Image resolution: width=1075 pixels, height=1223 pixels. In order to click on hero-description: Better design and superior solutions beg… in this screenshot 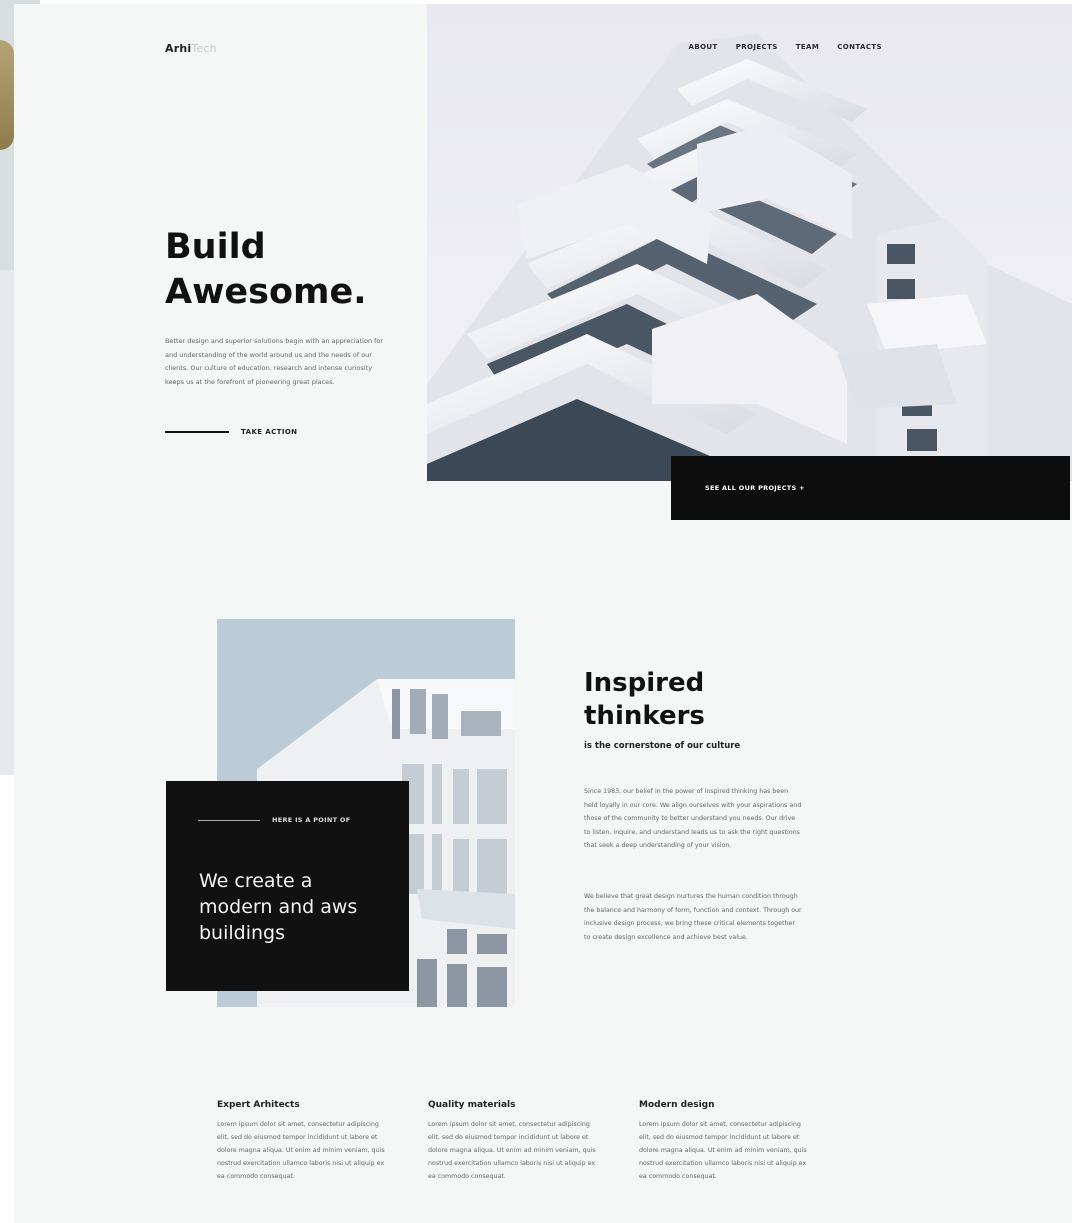, I will do `click(274, 361)`.